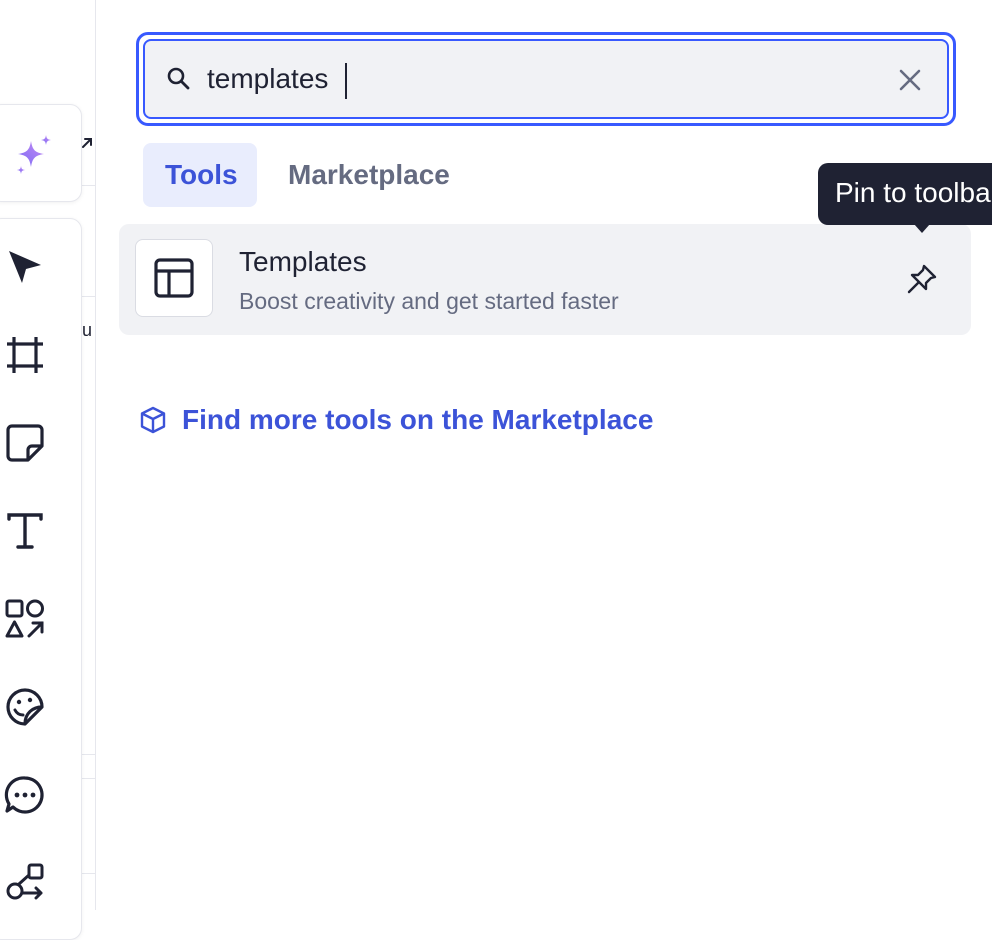 This screenshot has height=940, width=992. I want to click on diagram-tool, so click(25, 883).